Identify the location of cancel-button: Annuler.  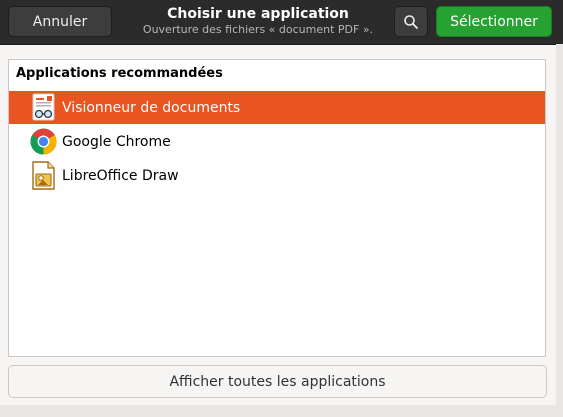
(60, 21).